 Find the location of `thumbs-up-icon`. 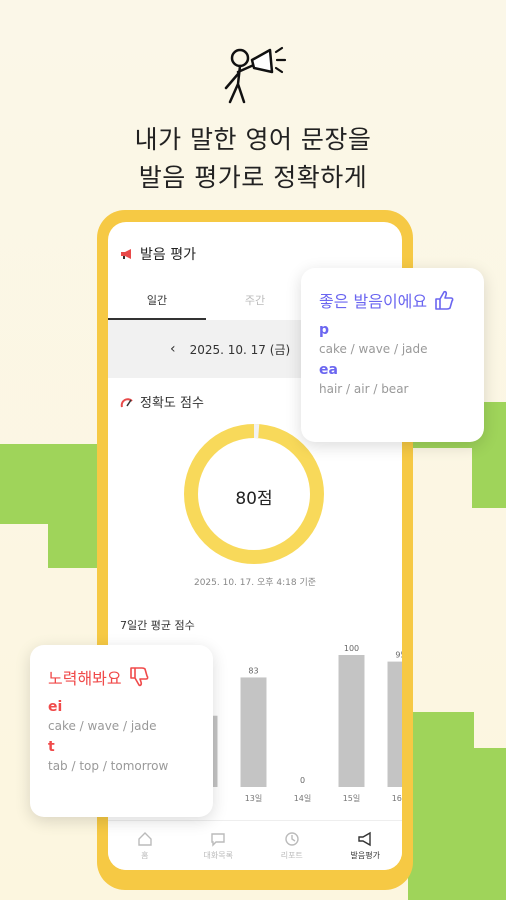

thumbs-up-icon is located at coordinates (444, 300).